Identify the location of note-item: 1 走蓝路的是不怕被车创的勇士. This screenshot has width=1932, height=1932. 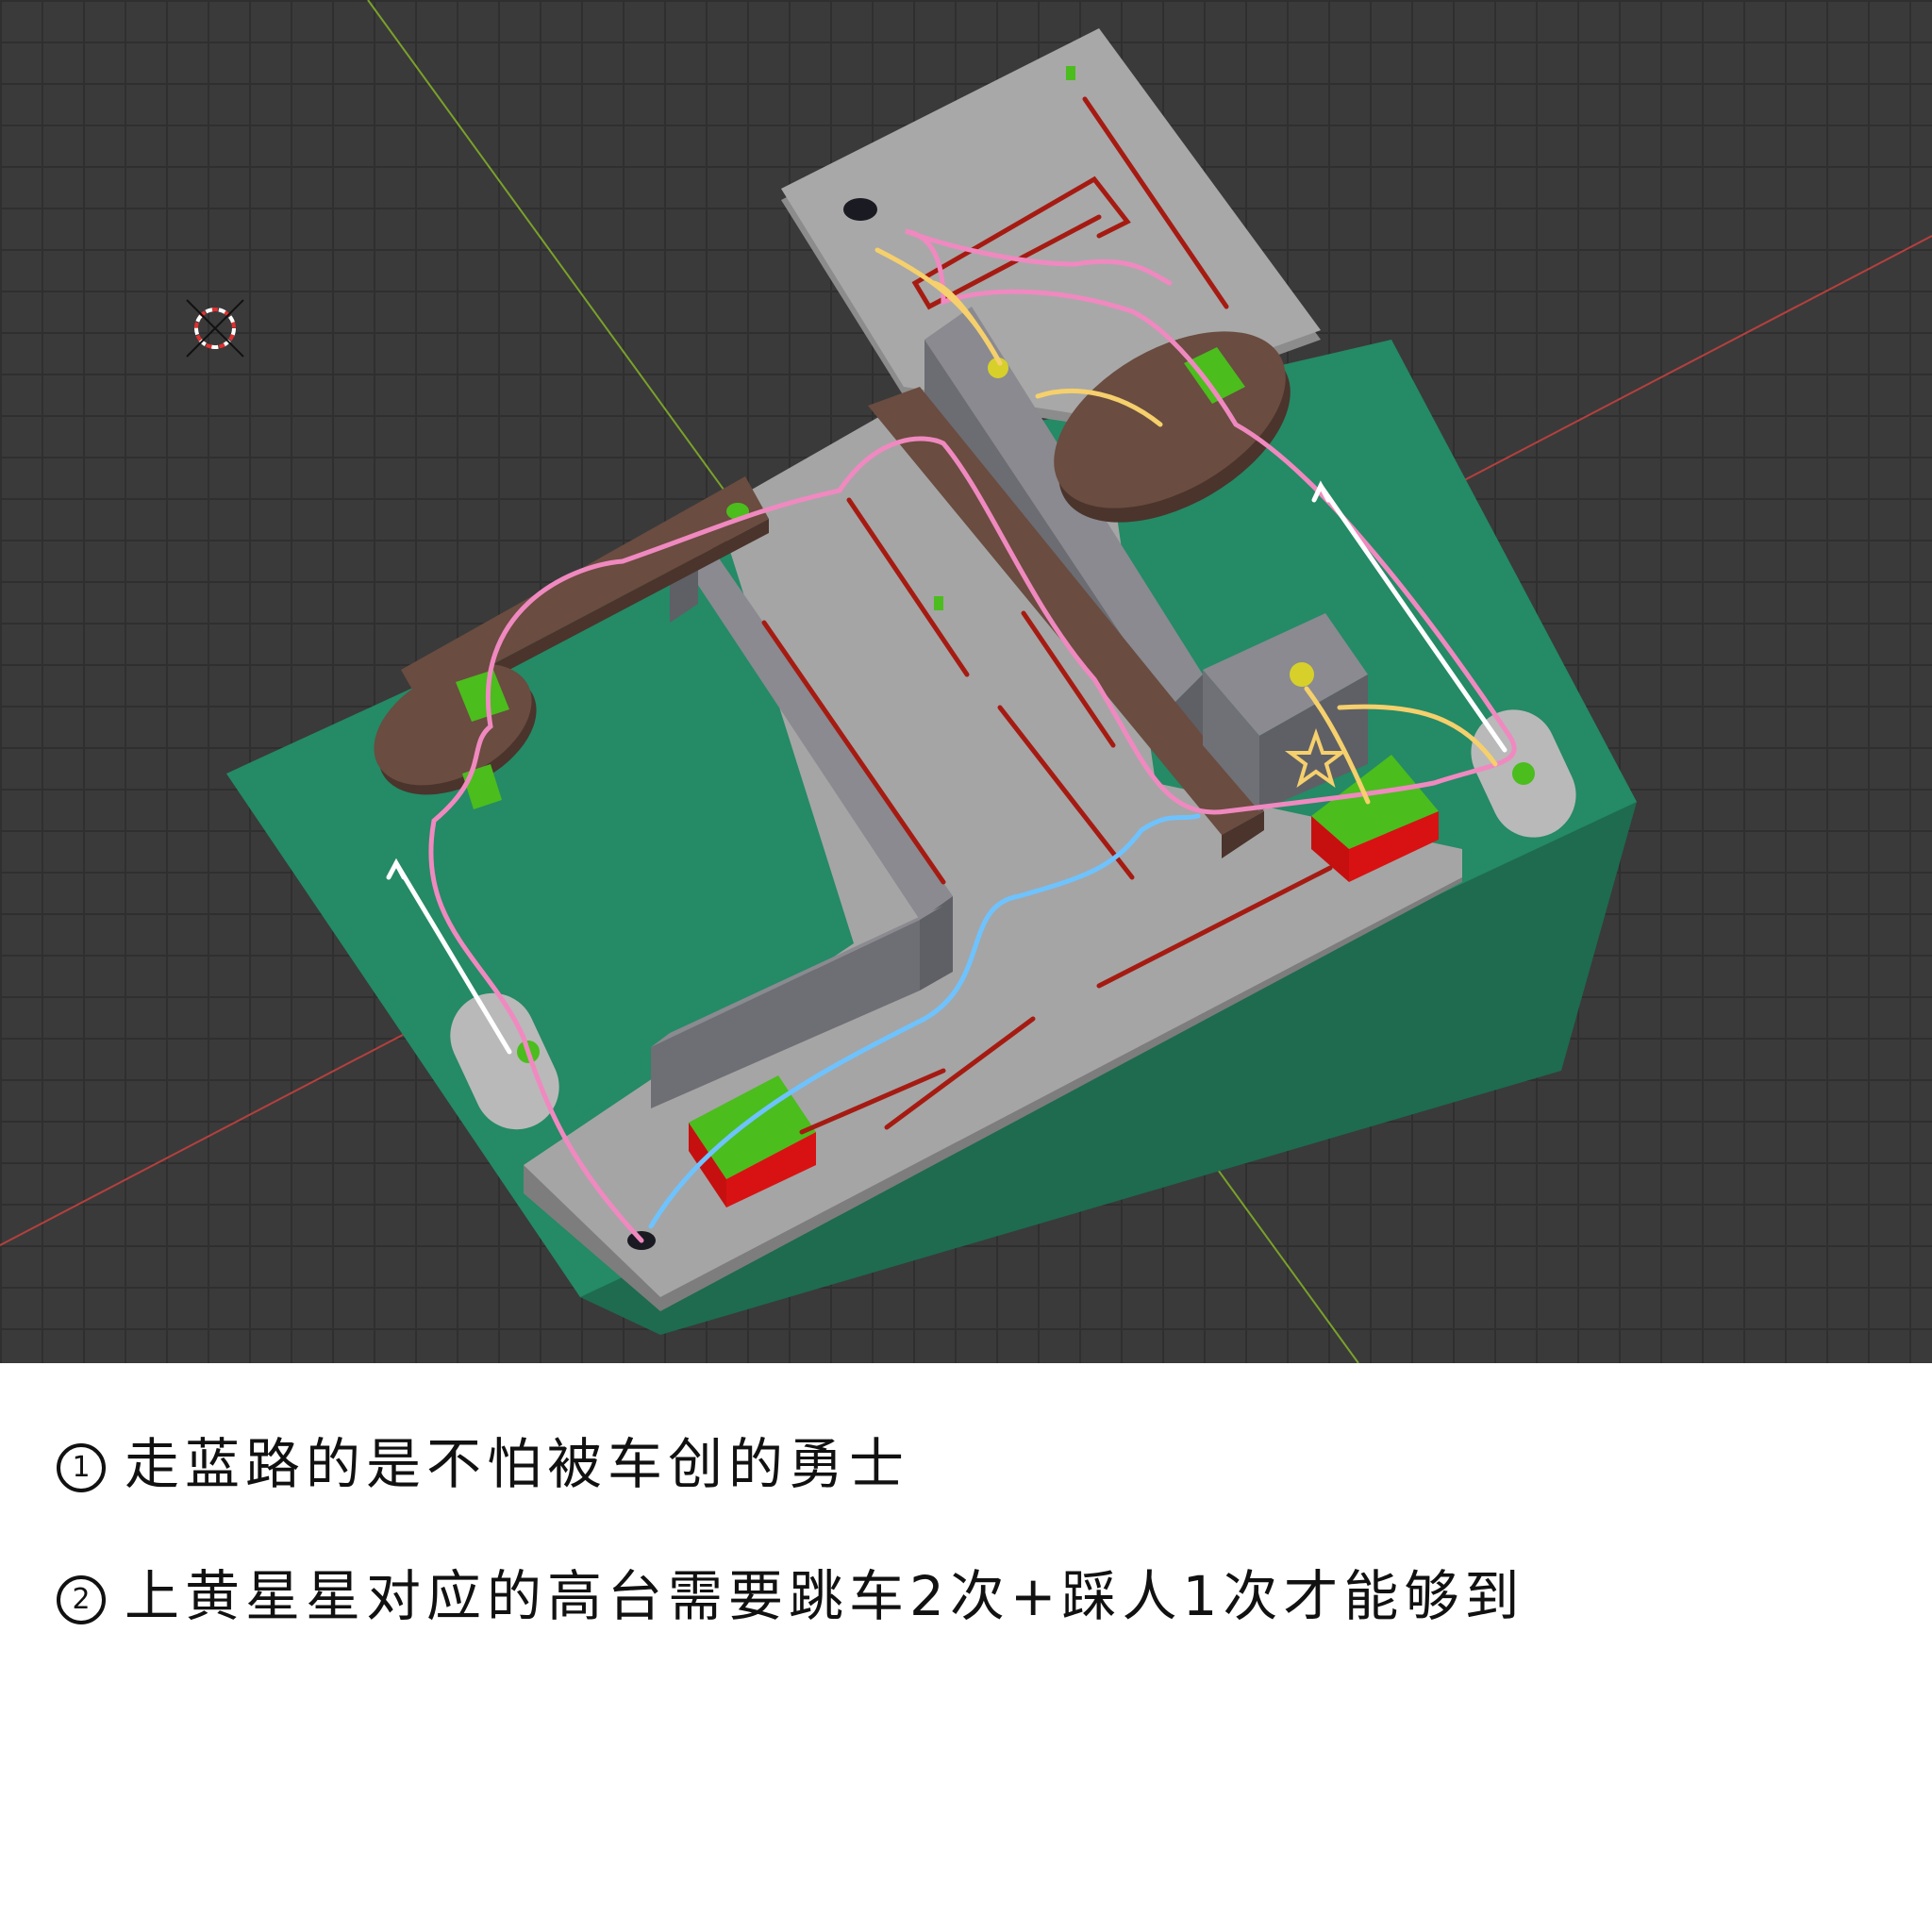
(483, 1459).